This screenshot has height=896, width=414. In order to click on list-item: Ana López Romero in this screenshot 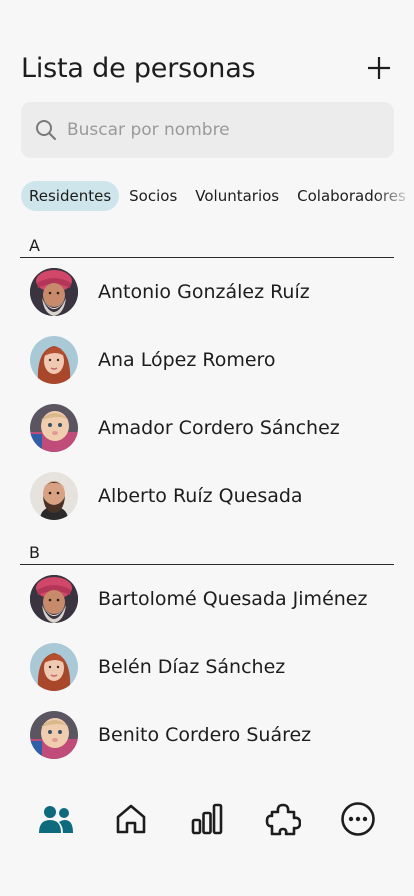, I will do `click(207, 360)`.